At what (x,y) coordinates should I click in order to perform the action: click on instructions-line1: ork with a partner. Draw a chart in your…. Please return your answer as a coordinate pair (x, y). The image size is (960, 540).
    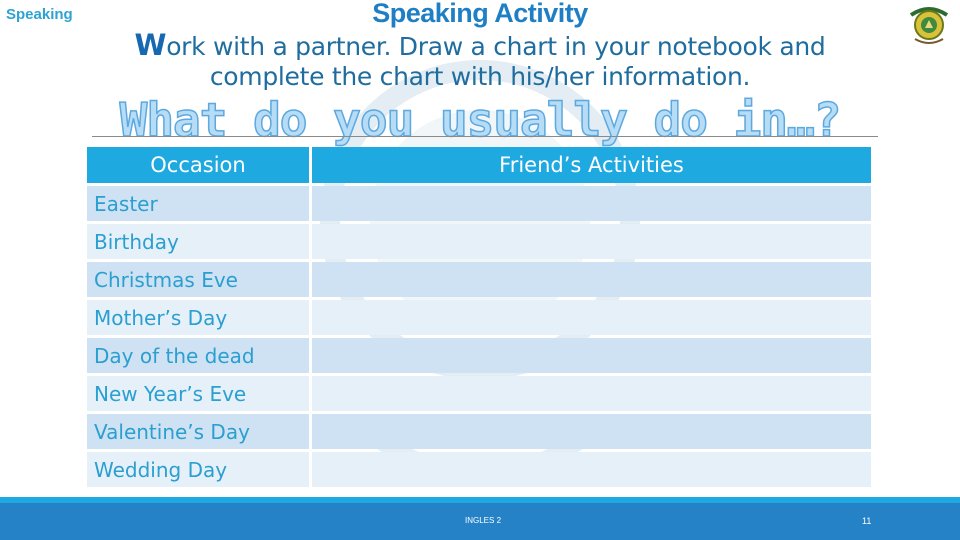
    Looking at the image, I should click on (496, 46).